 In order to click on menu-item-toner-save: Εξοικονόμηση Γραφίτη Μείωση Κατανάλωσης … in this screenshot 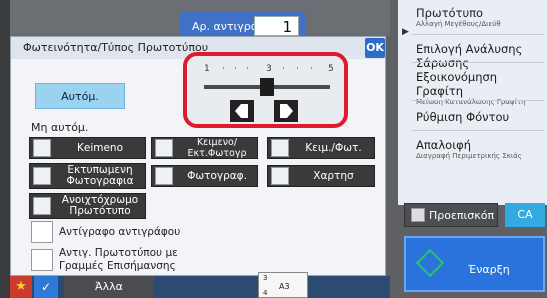, I will do `click(480, 88)`.